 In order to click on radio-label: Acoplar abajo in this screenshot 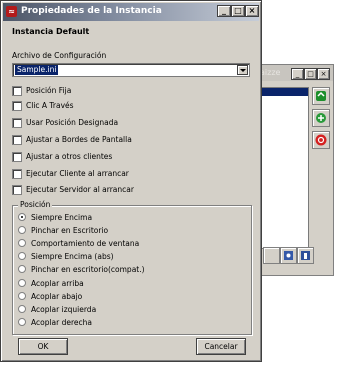, I will do `click(57, 296)`.